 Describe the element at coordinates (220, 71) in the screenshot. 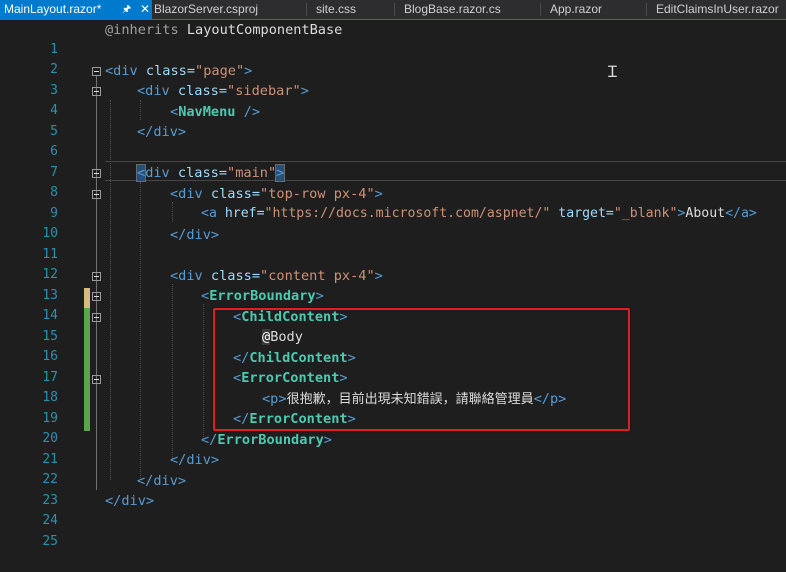

I see `attr-value: "page"` at that location.